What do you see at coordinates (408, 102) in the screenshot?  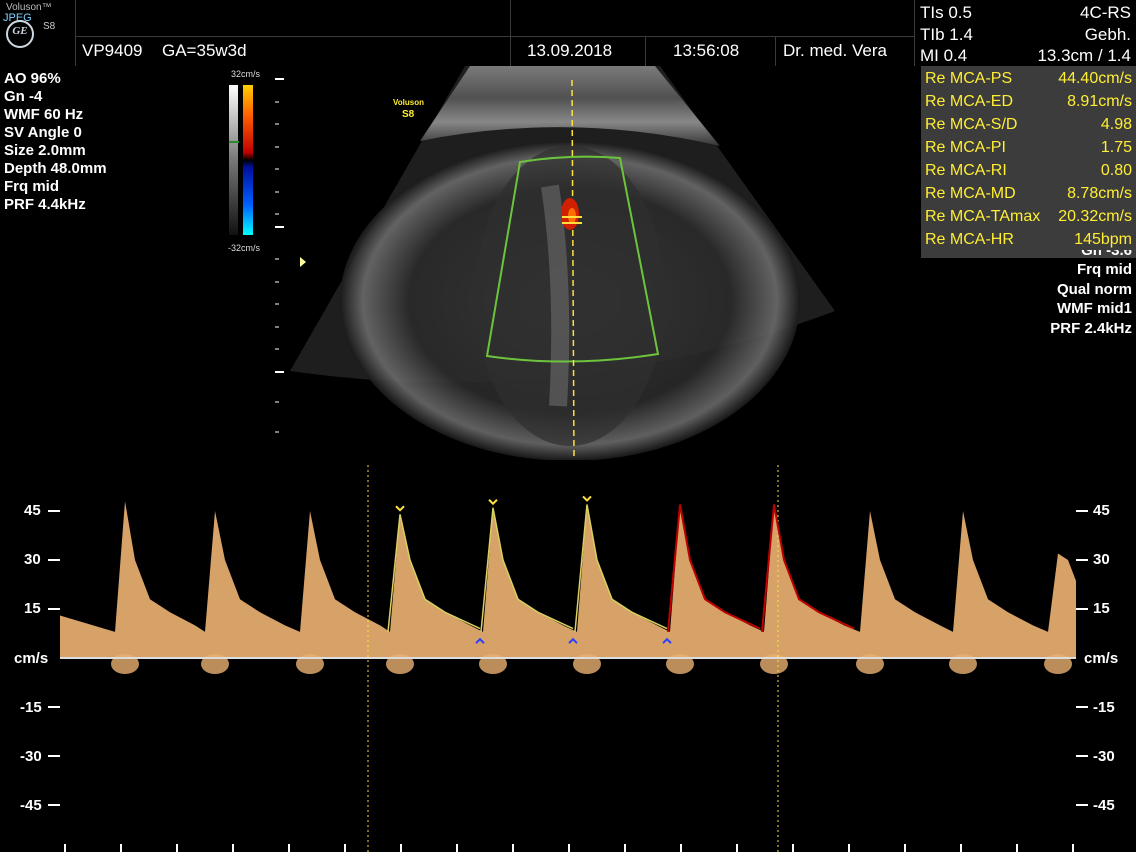 I see `watermark-brand: Voluson` at bounding box center [408, 102].